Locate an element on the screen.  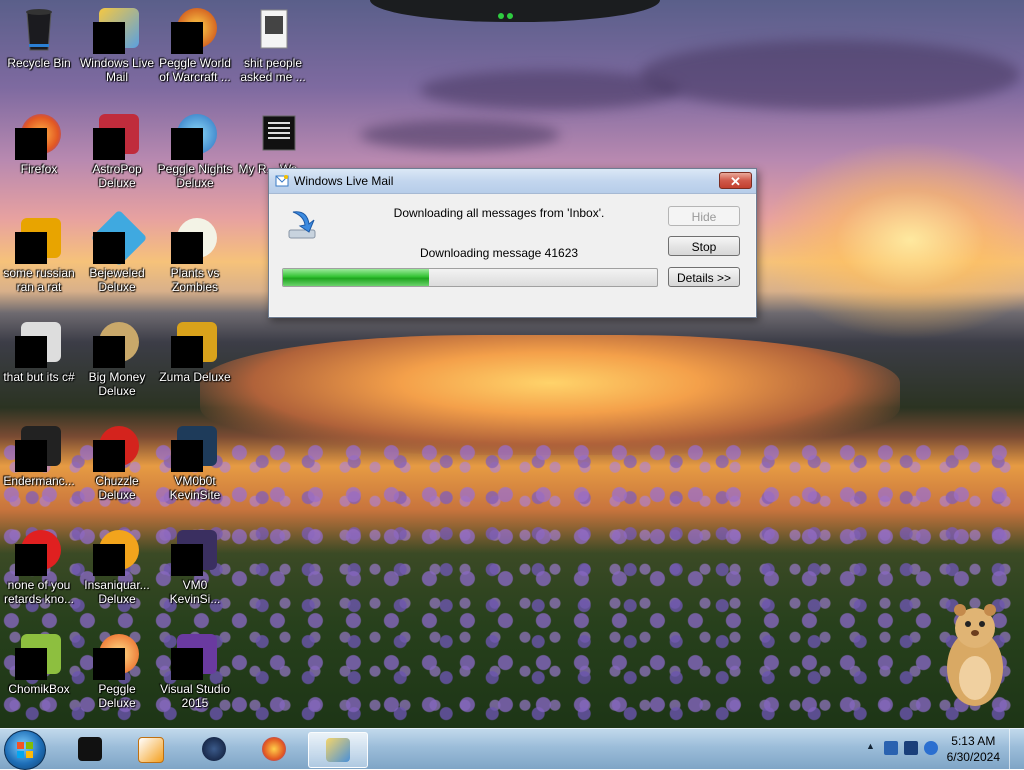
big-money-icon is located at coordinates (117, 344).